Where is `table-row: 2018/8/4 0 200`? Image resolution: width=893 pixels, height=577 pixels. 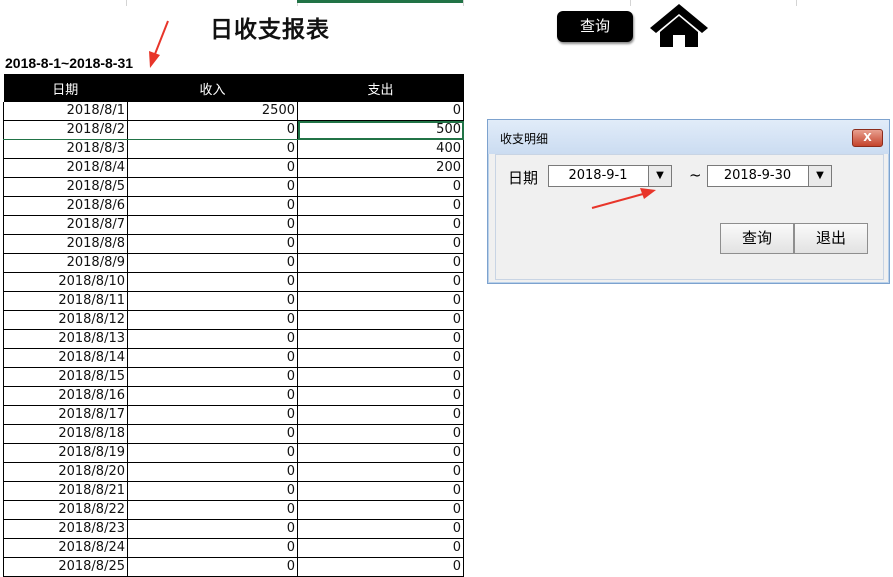 table-row: 2018/8/4 0 200 is located at coordinates (233, 168).